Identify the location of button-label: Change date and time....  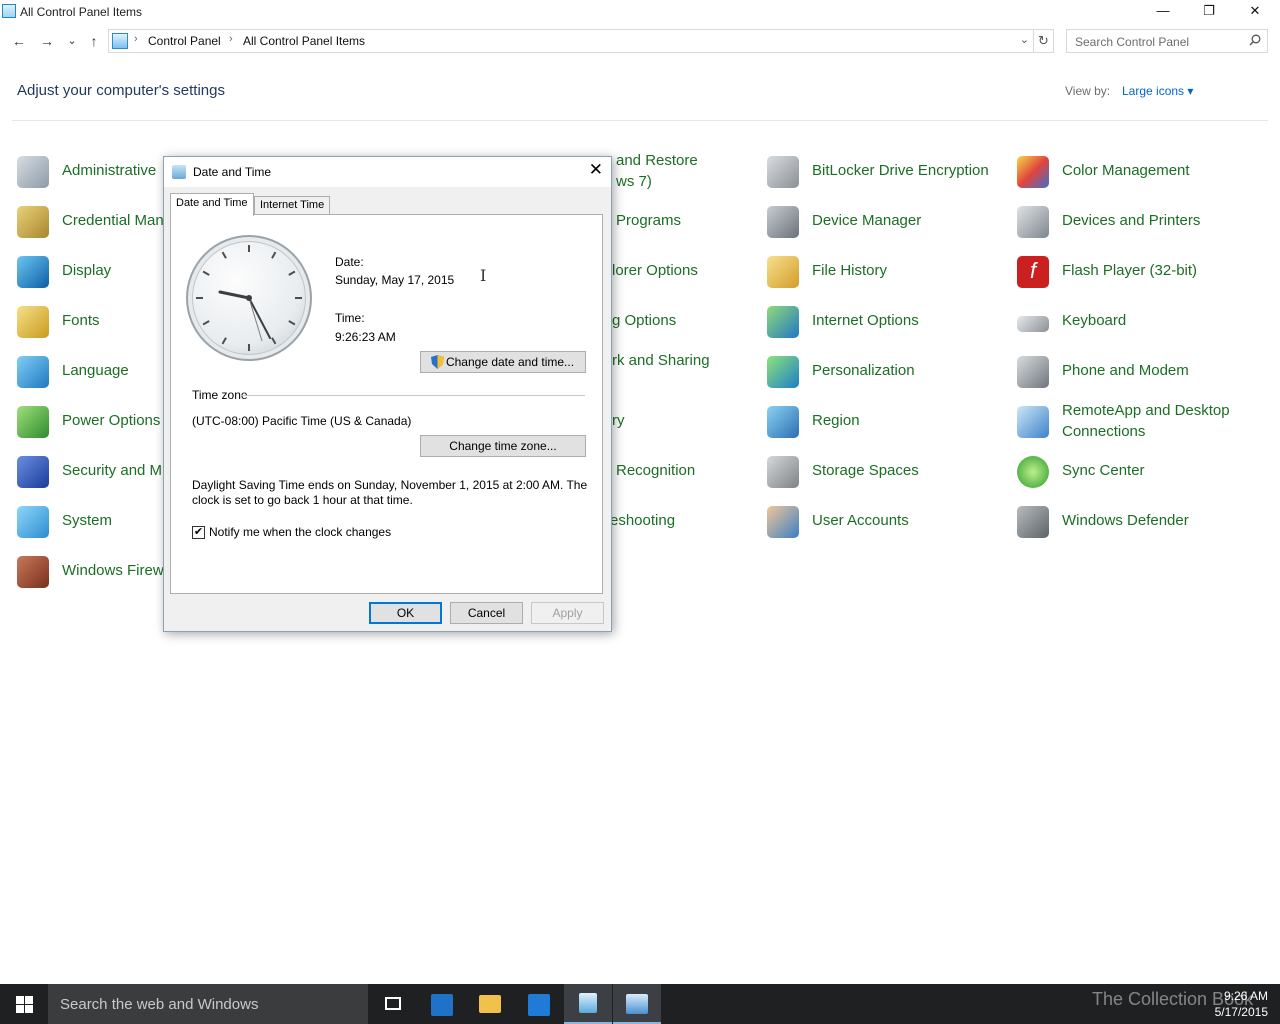
(510, 362).